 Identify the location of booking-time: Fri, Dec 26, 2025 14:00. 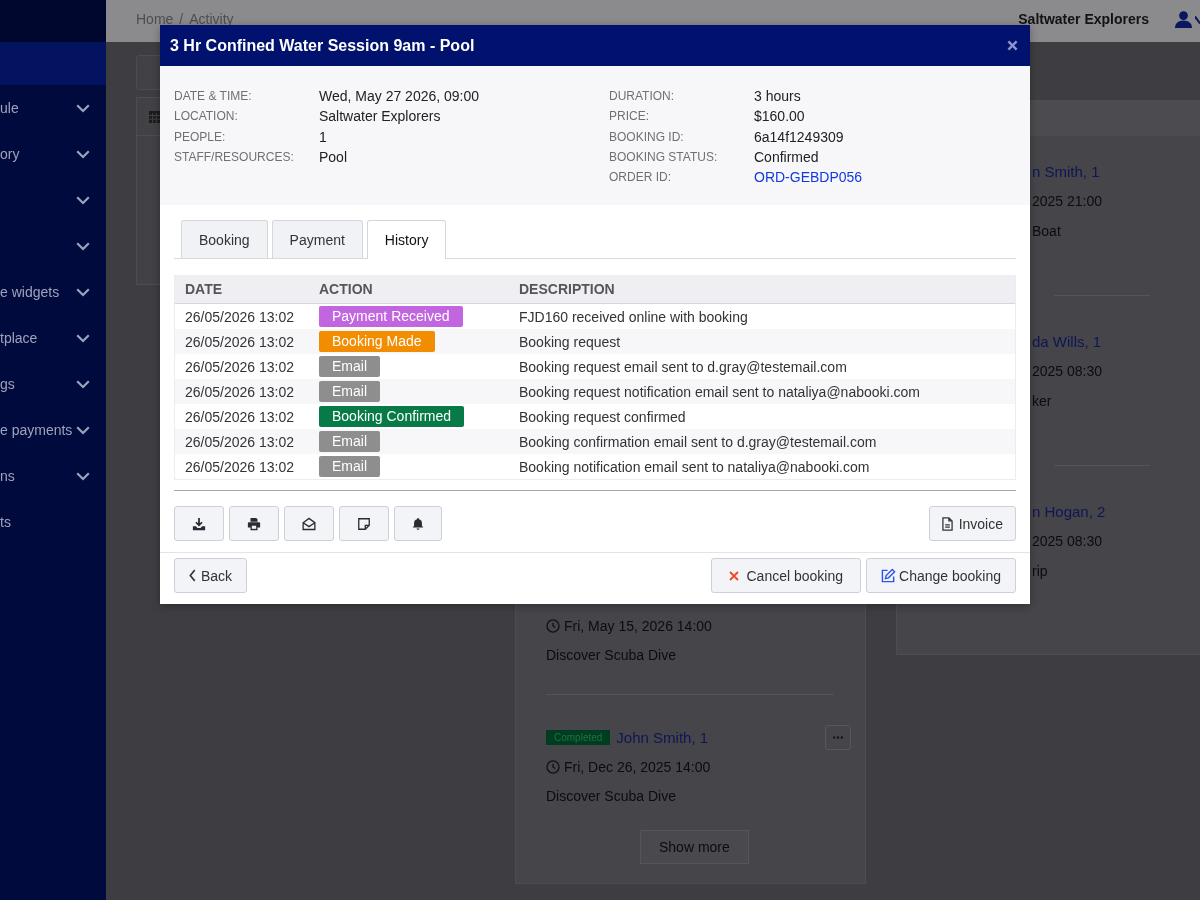
(637, 767).